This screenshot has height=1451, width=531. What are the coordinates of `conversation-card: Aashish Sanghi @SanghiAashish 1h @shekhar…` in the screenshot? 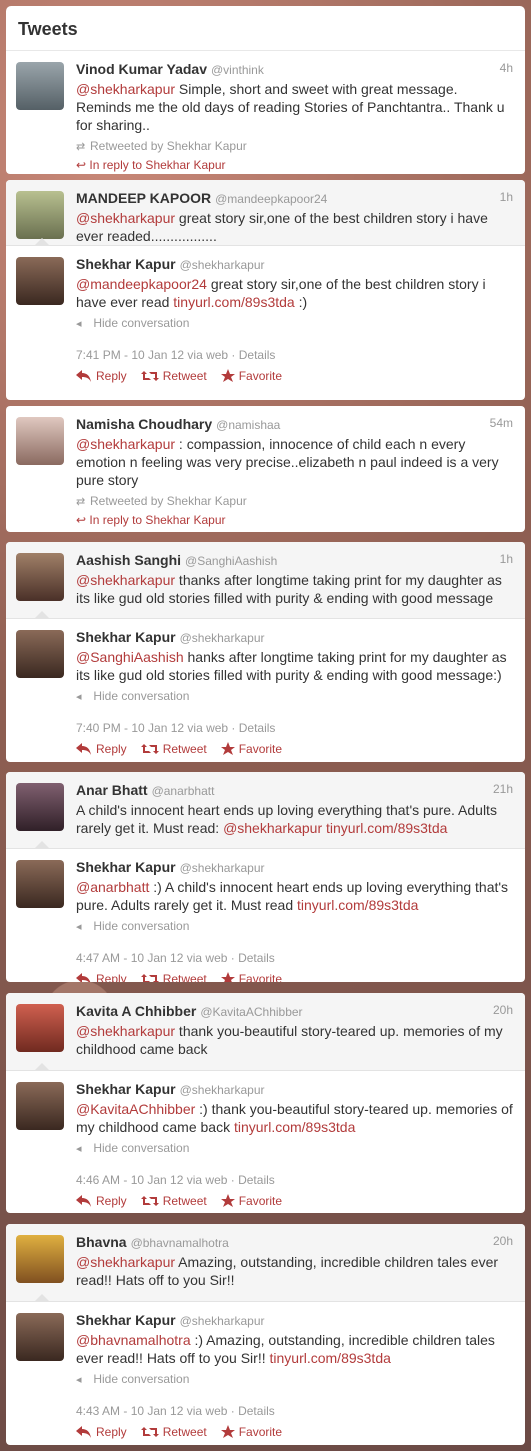 It's located at (265, 652).